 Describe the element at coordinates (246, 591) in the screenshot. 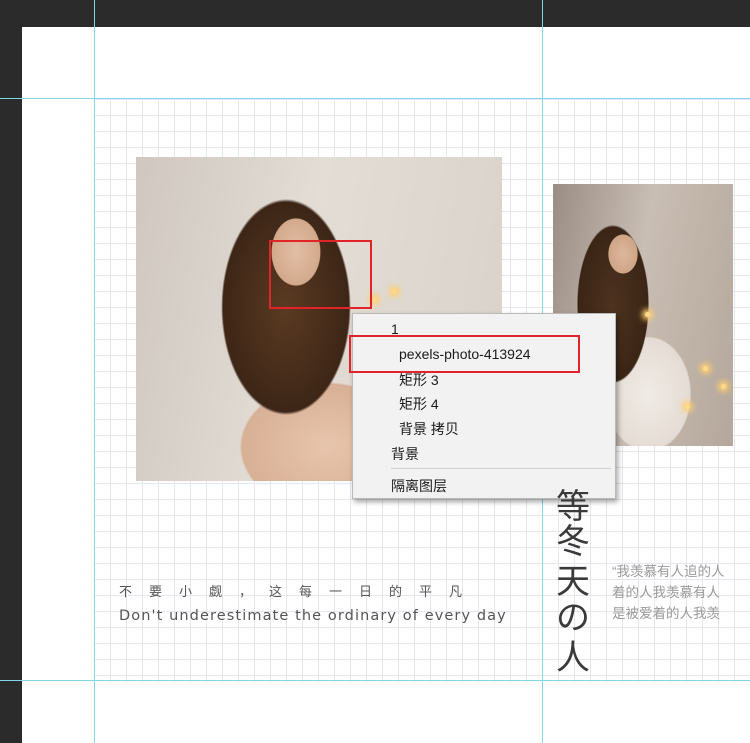

I see `slogan-char: ，` at that location.